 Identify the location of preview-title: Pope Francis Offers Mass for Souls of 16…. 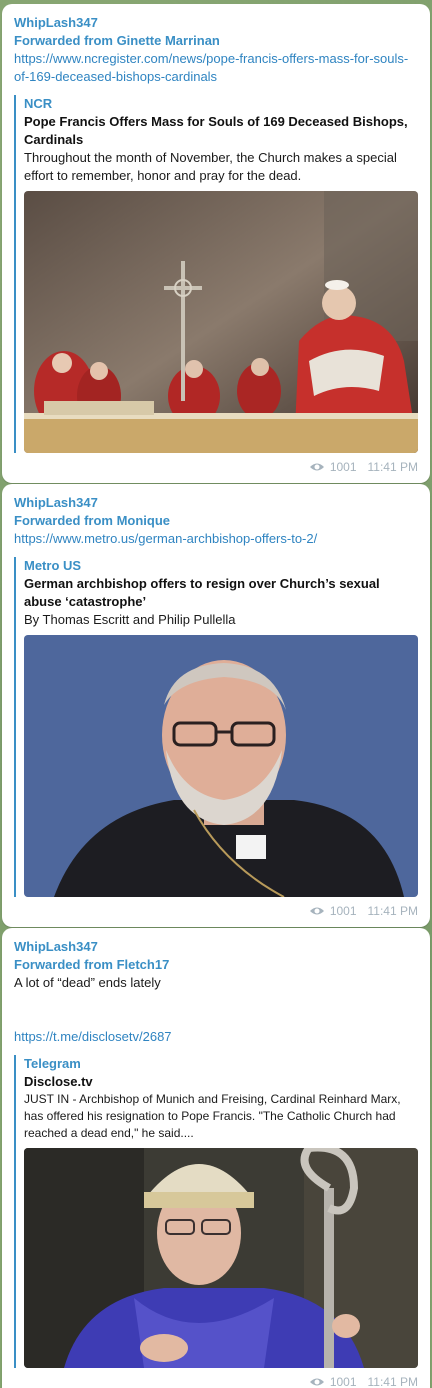
(216, 130).